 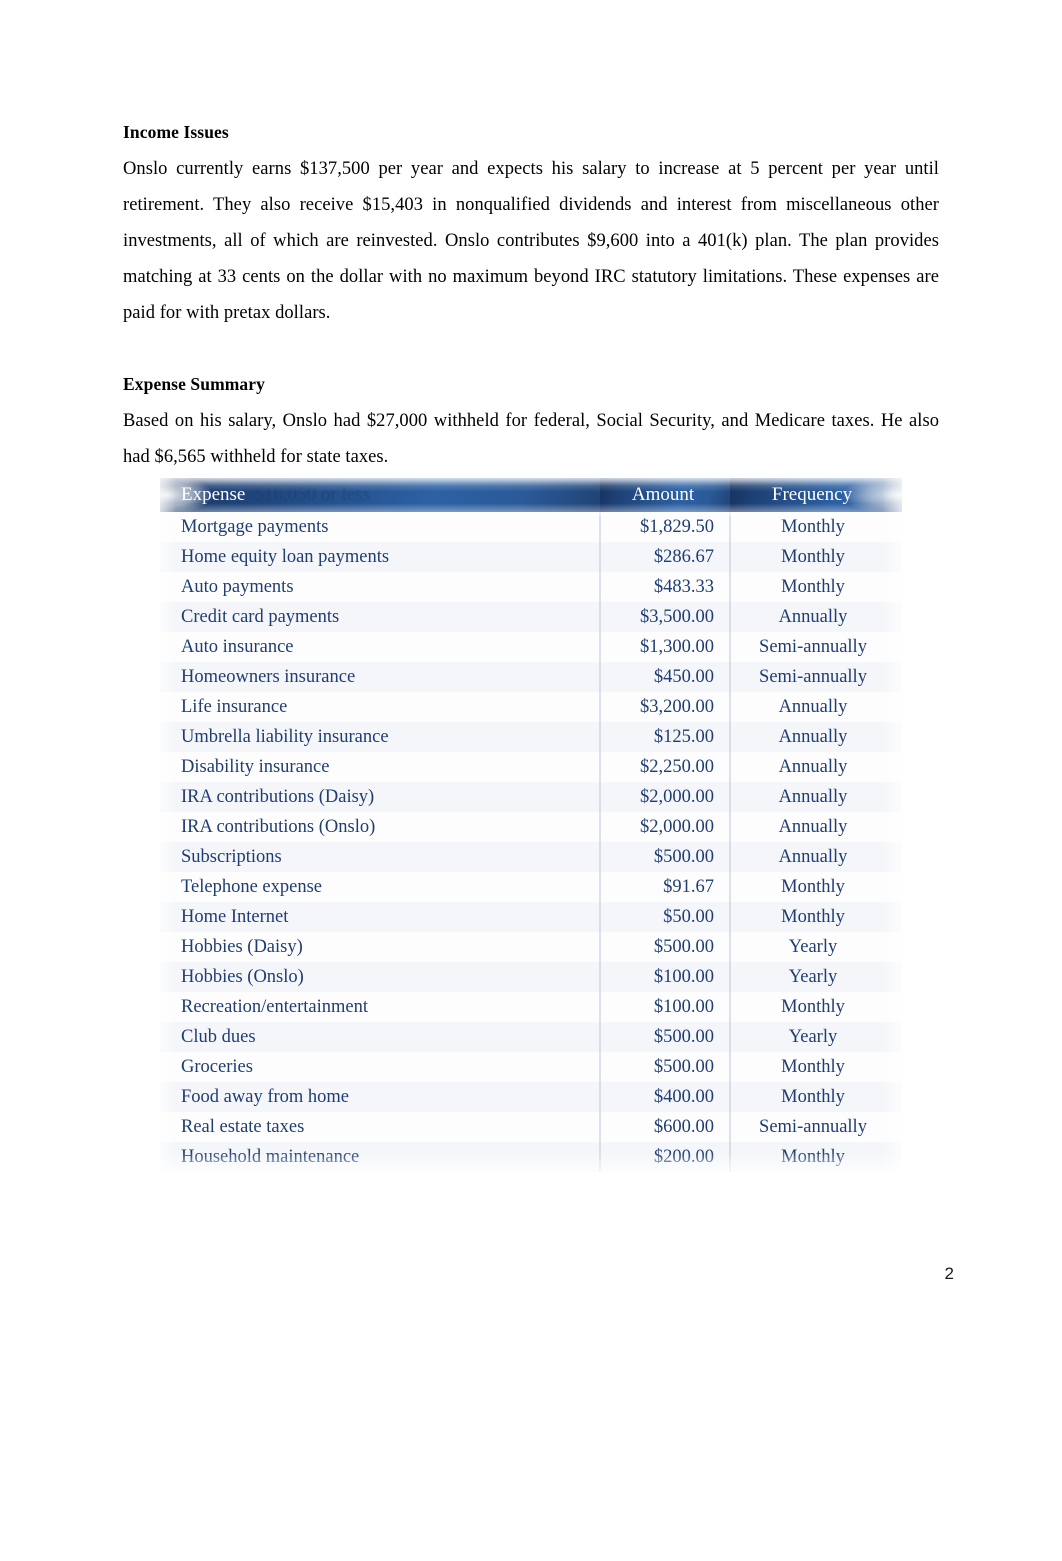 I want to click on cell-expense: Mortgage payments, so click(x=255, y=526).